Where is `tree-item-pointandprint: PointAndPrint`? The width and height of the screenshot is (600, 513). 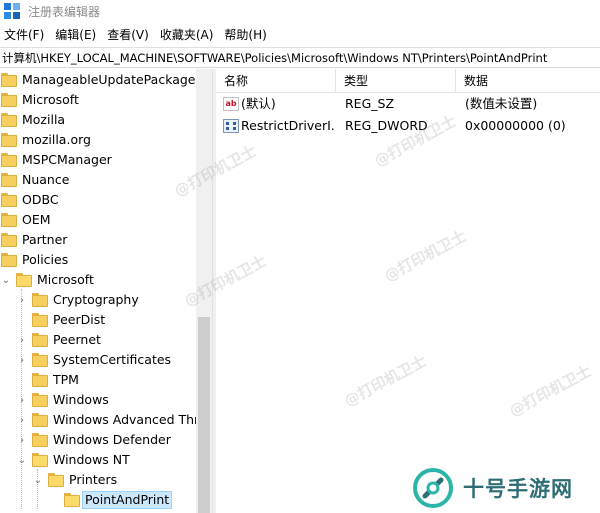 tree-item-pointandprint: PointAndPrint is located at coordinates (98, 500).